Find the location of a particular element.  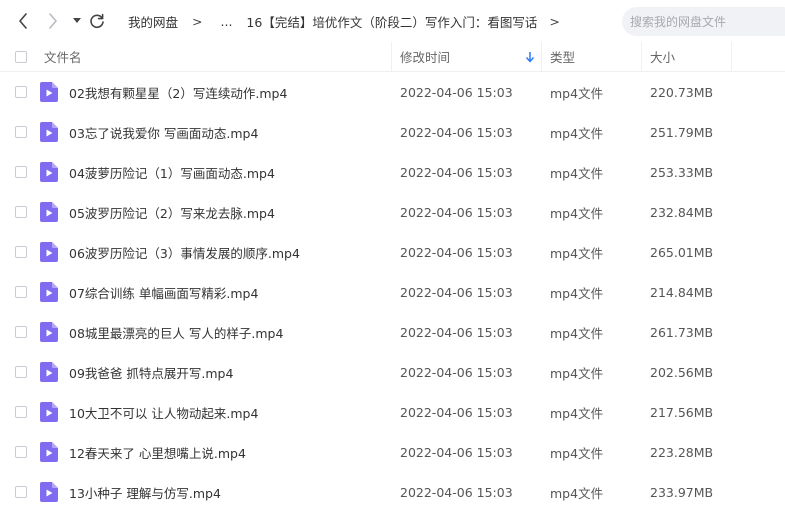

chevron-left-icon is located at coordinates (23, 21).